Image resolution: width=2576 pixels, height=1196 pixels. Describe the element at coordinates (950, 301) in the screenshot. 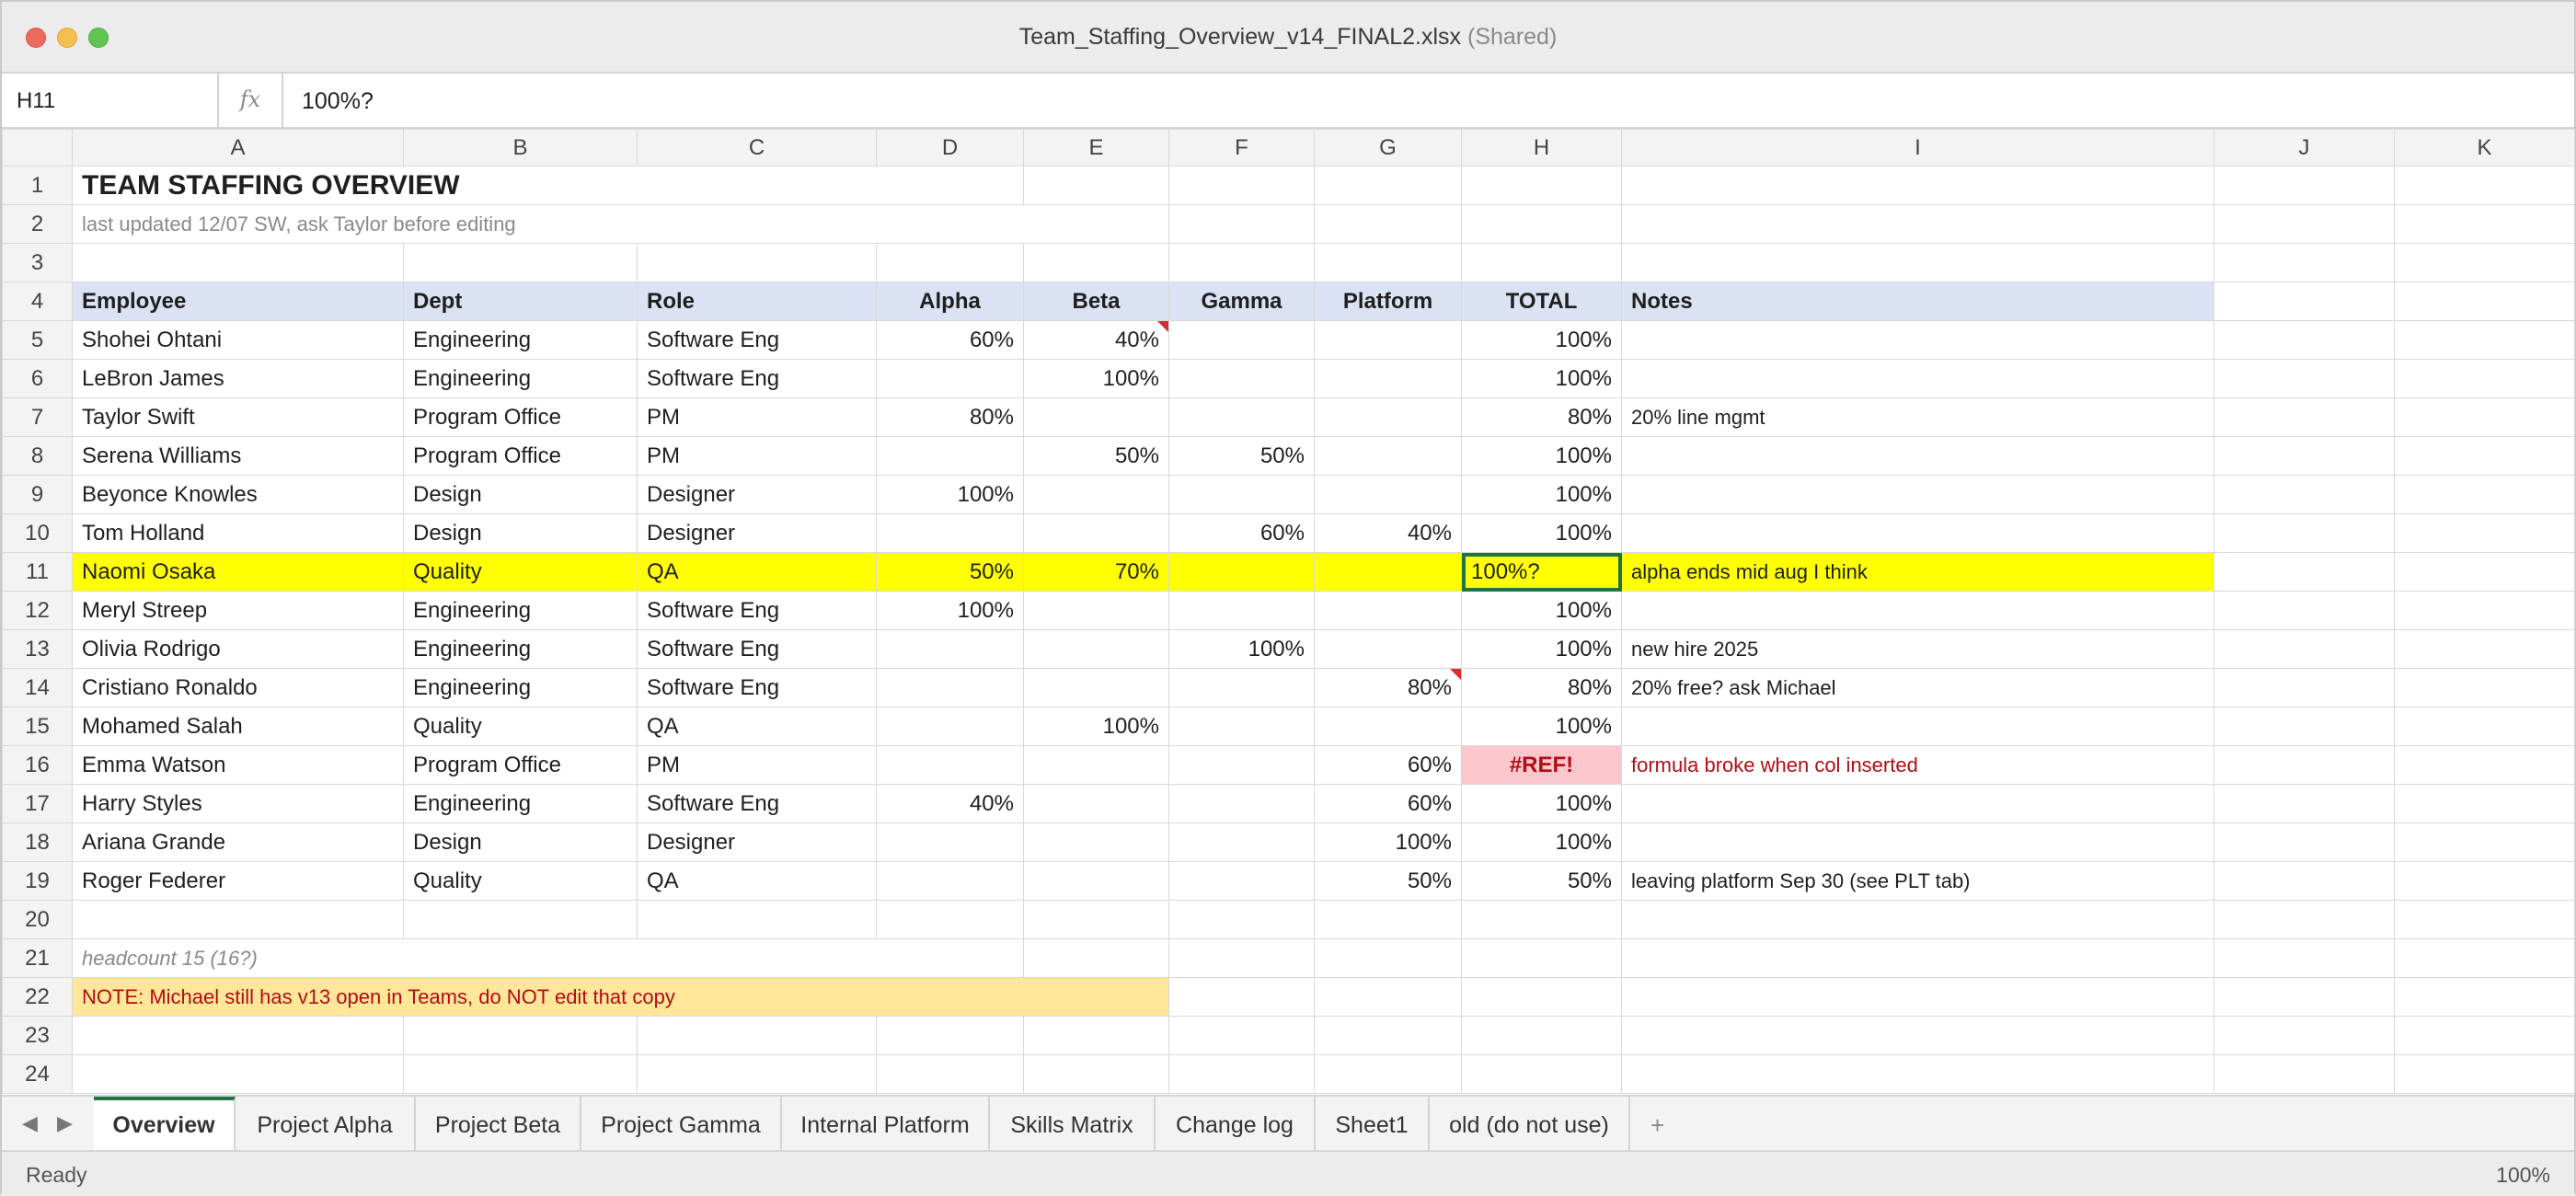

I see `header-alpha: Alpha` at that location.